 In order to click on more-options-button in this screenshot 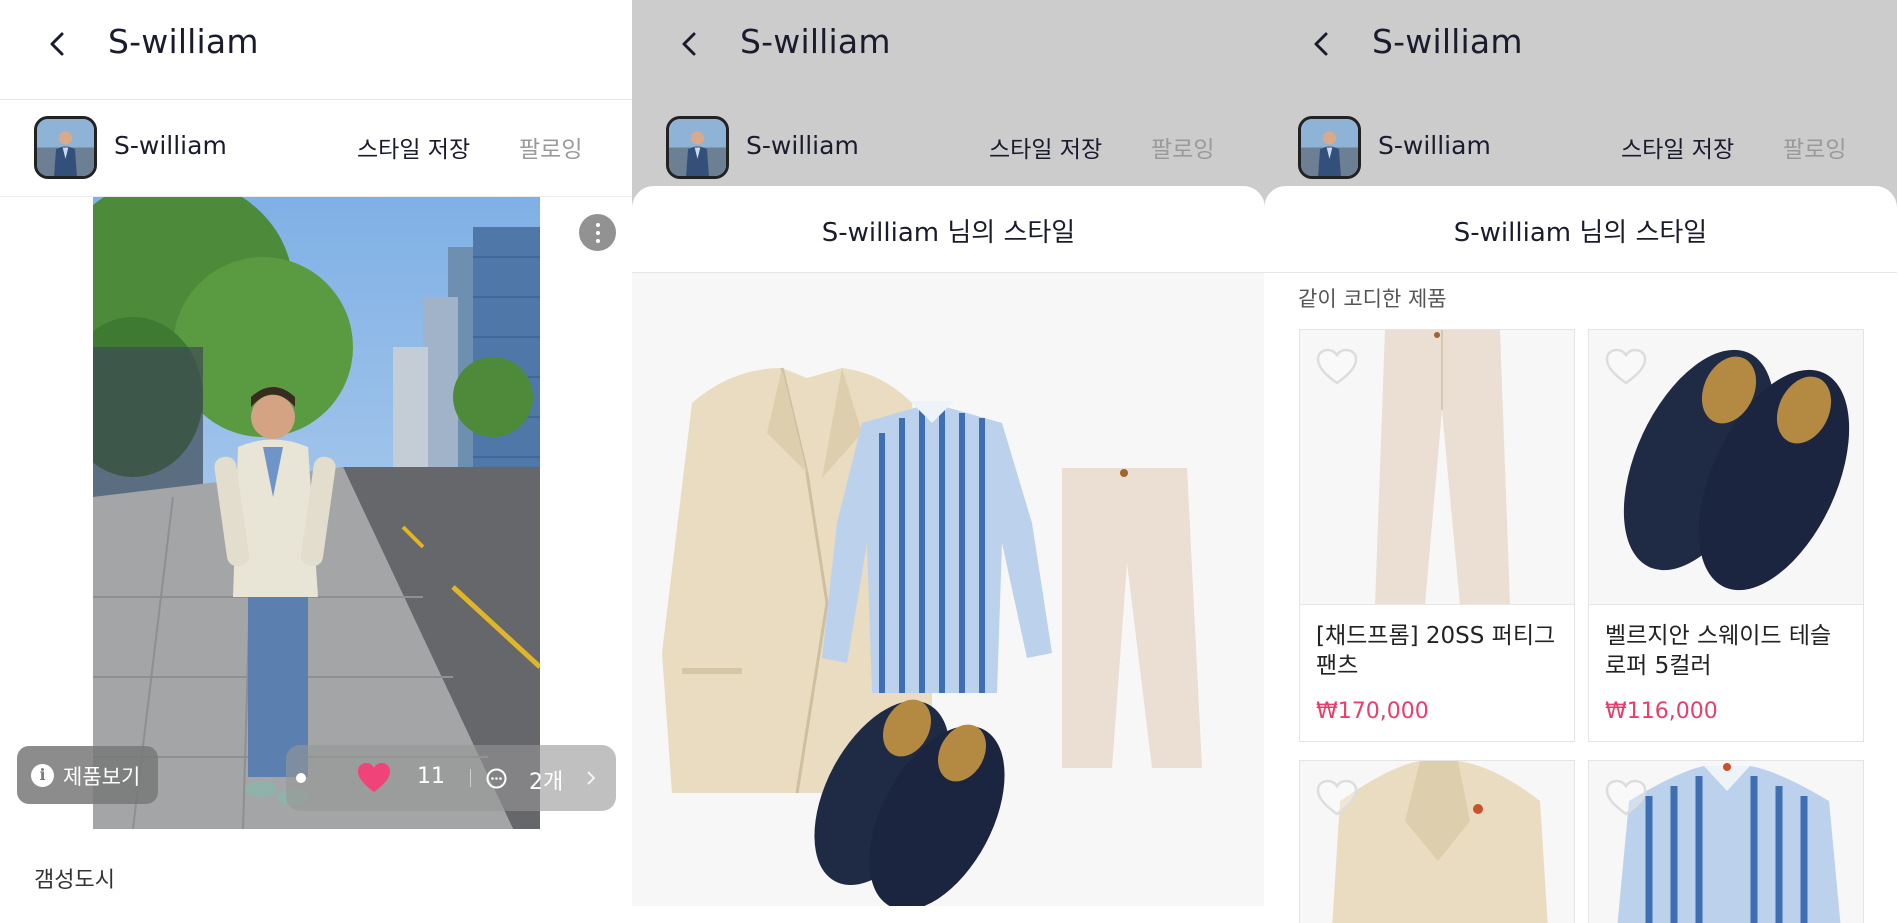, I will do `click(597, 232)`.